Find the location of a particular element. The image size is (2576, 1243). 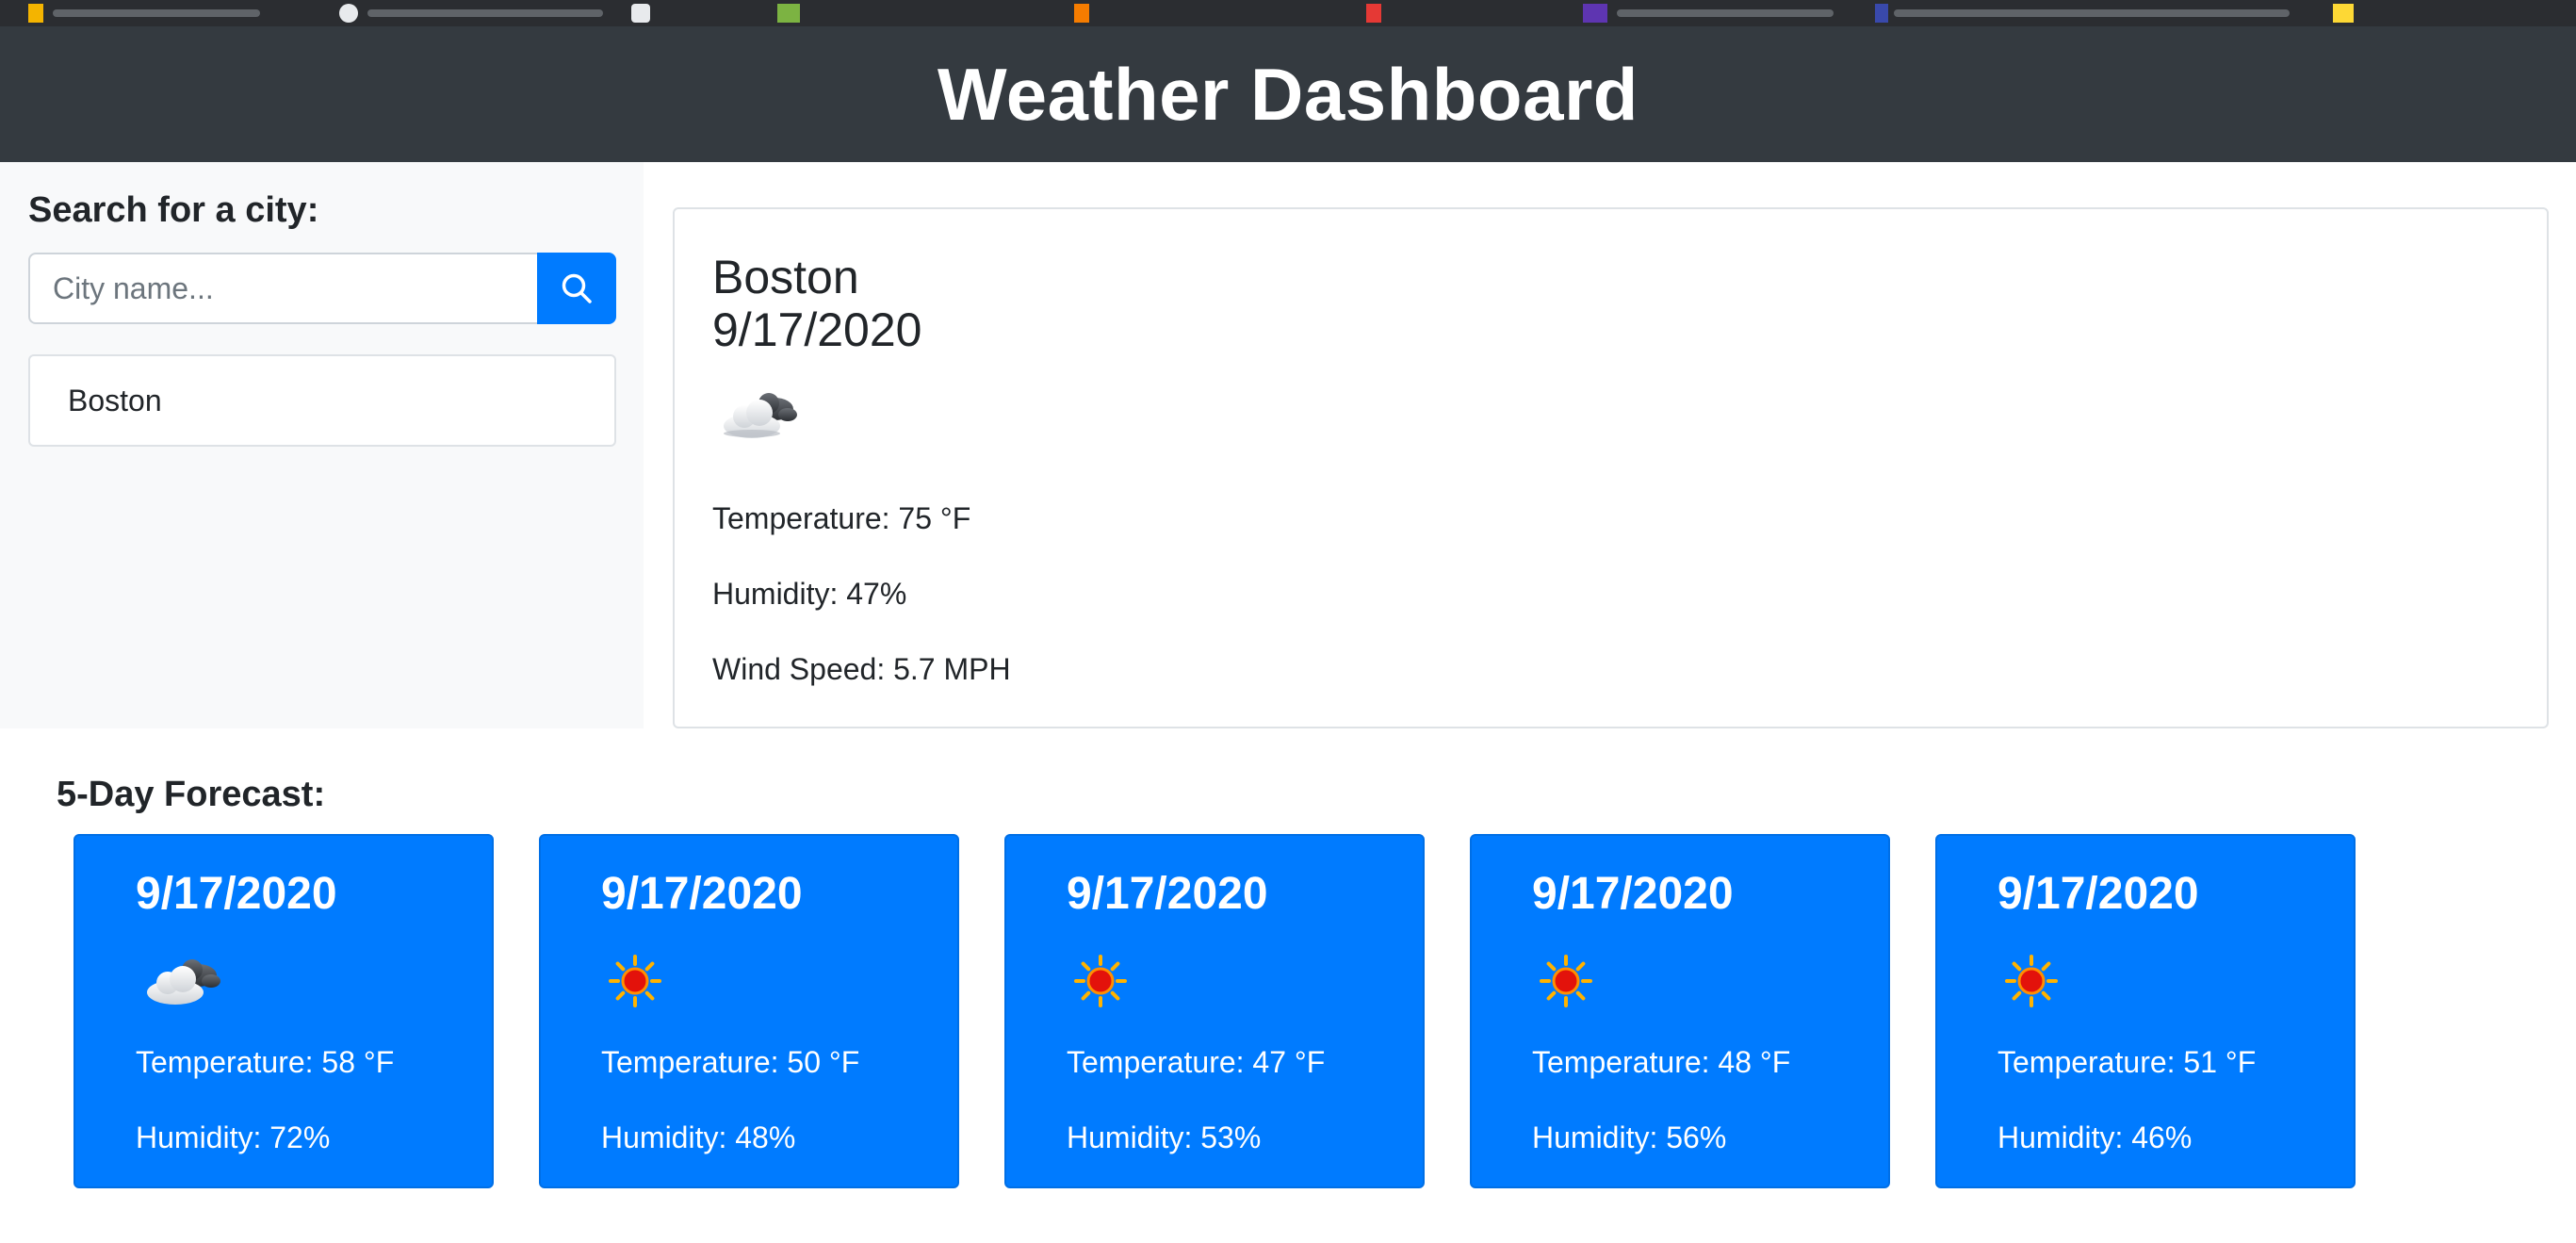

forecast-humidity: Humidity: 46% is located at coordinates (2095, 1137).